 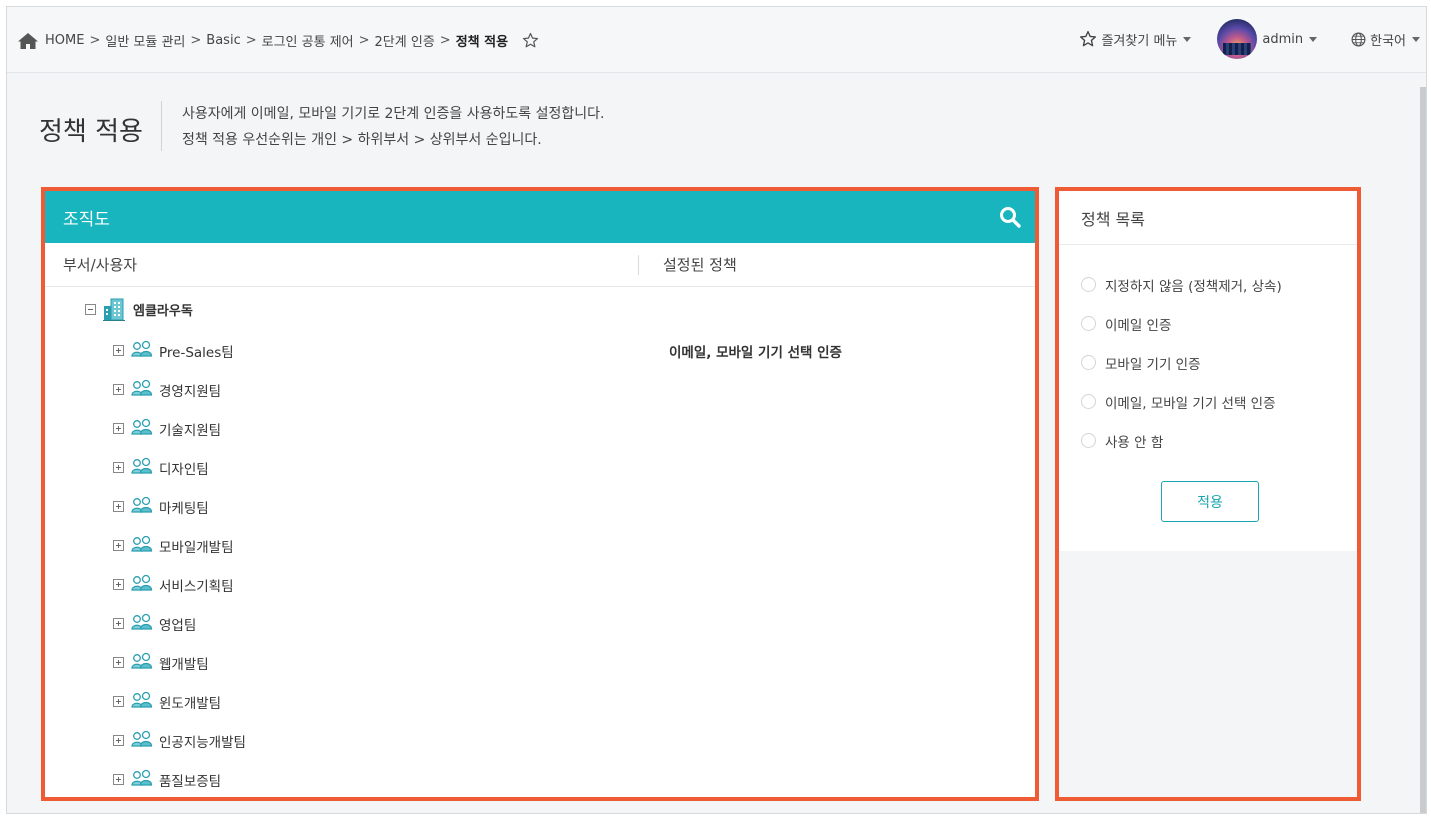 I want to click on collapse-toggle-icon, so click(x=90, y=309).